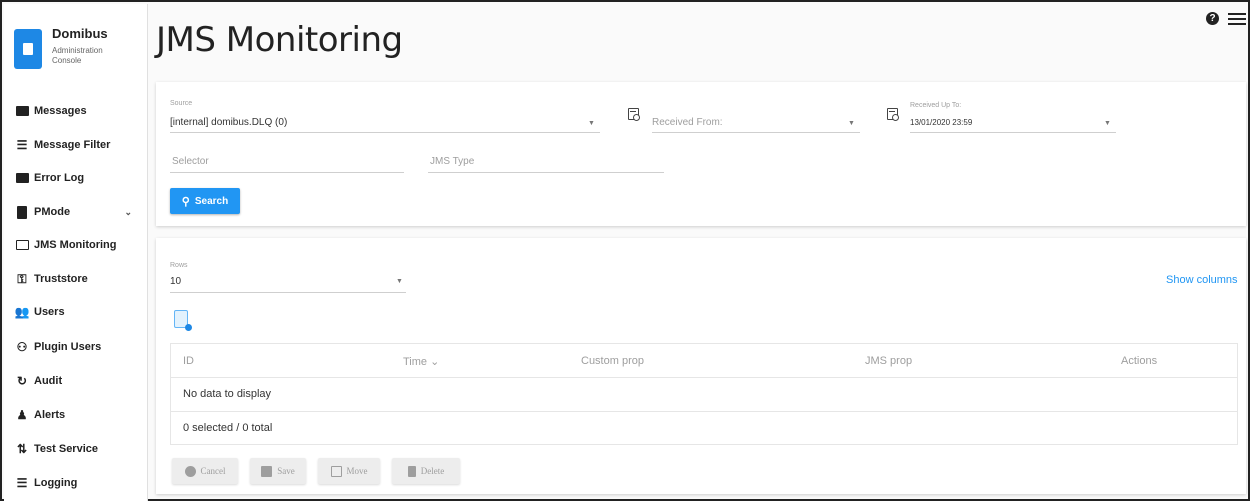 The image size is (1250, 501). What do you see at coordinates (183, 320) in the screenshot?
I see `csv-export-icon` at bounding box center [183, 320].